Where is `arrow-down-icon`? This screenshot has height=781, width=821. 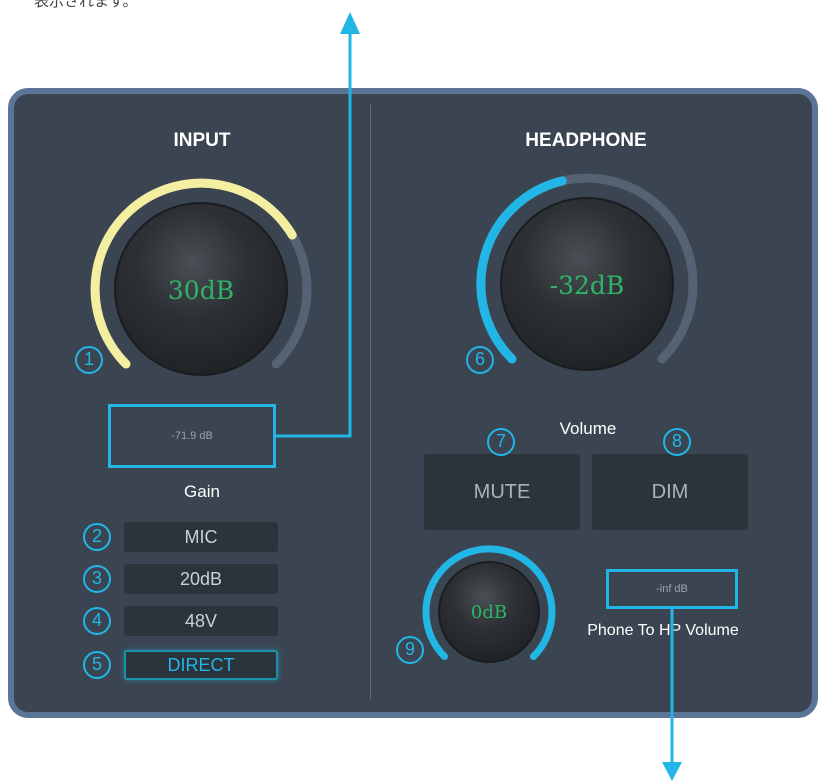
arrow-down-icon is located at coordinates (672, 771).